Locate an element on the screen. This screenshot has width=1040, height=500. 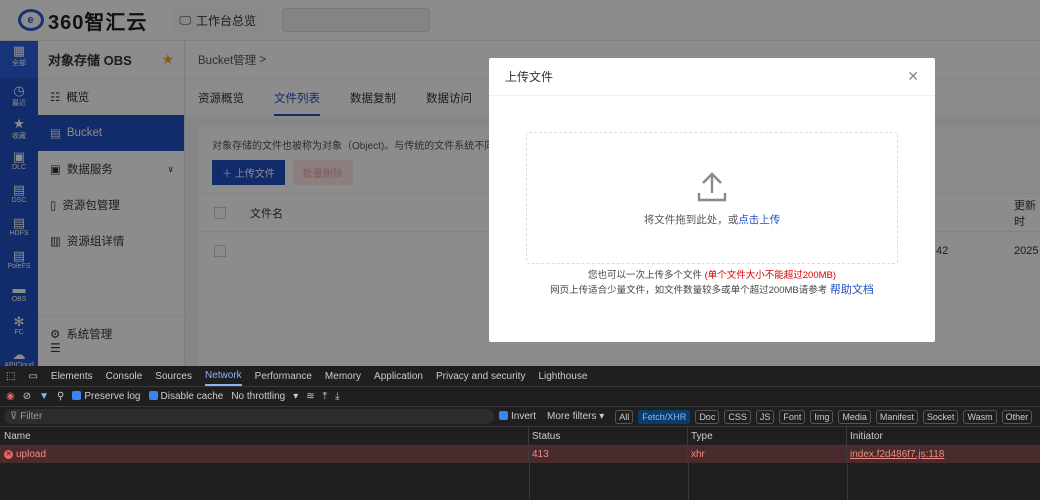
close-icon: ✕ is located at coordinates (913, 76).